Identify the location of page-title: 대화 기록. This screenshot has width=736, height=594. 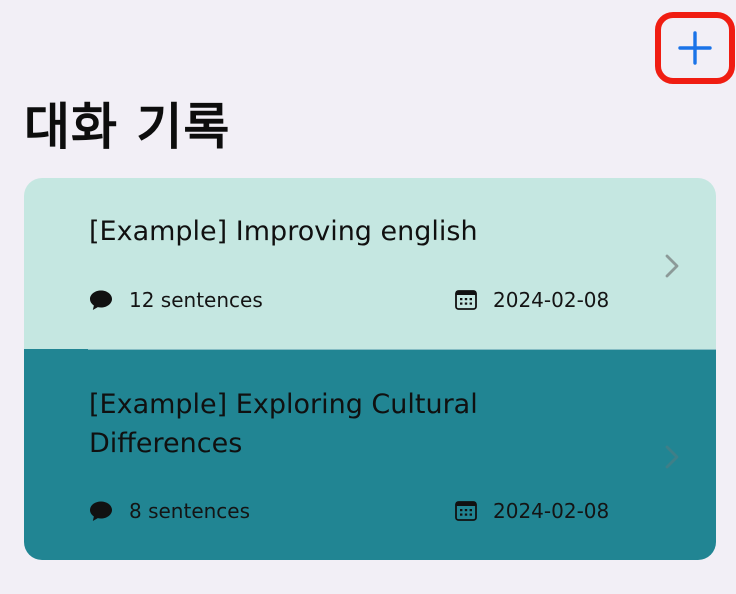
(127, 127).